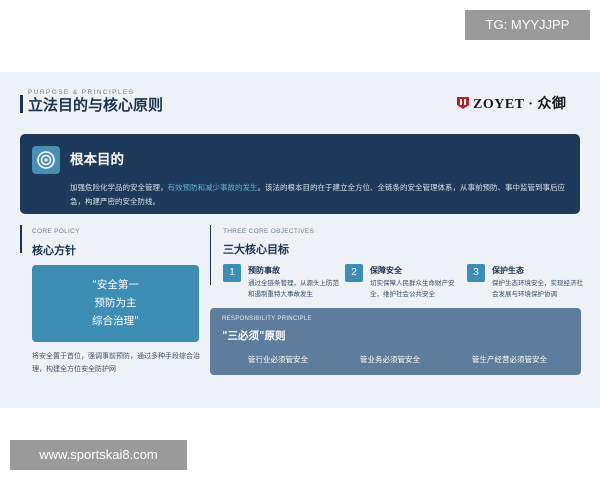  What do you see at coordinates (21, 104) in the screenshot?
I see `title-accent-bar` at bounding box center [21, 104].